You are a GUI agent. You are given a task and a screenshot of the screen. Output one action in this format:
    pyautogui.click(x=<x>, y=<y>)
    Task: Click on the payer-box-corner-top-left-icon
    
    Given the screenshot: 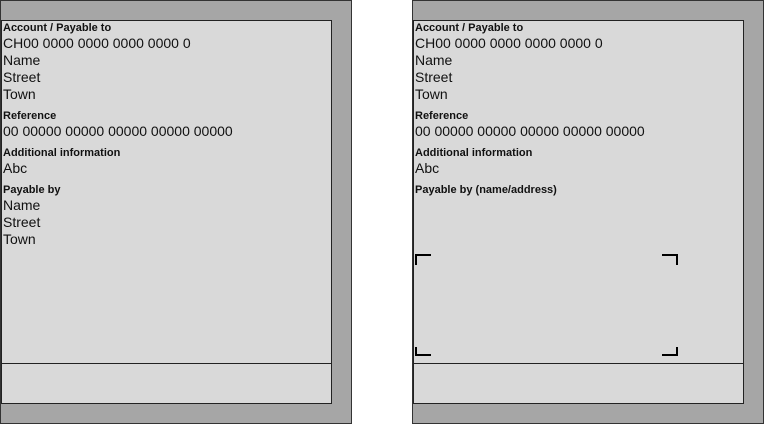 What is the action you would take?
    pyautogui.click(x=423, y=259)
    